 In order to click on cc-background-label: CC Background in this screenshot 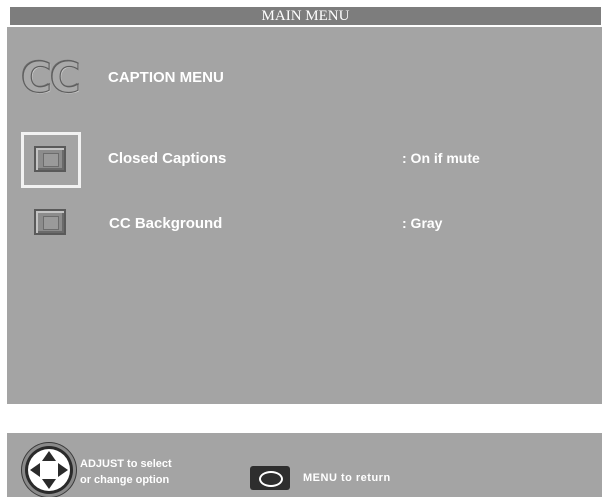, I will do `click(166, 223)`.